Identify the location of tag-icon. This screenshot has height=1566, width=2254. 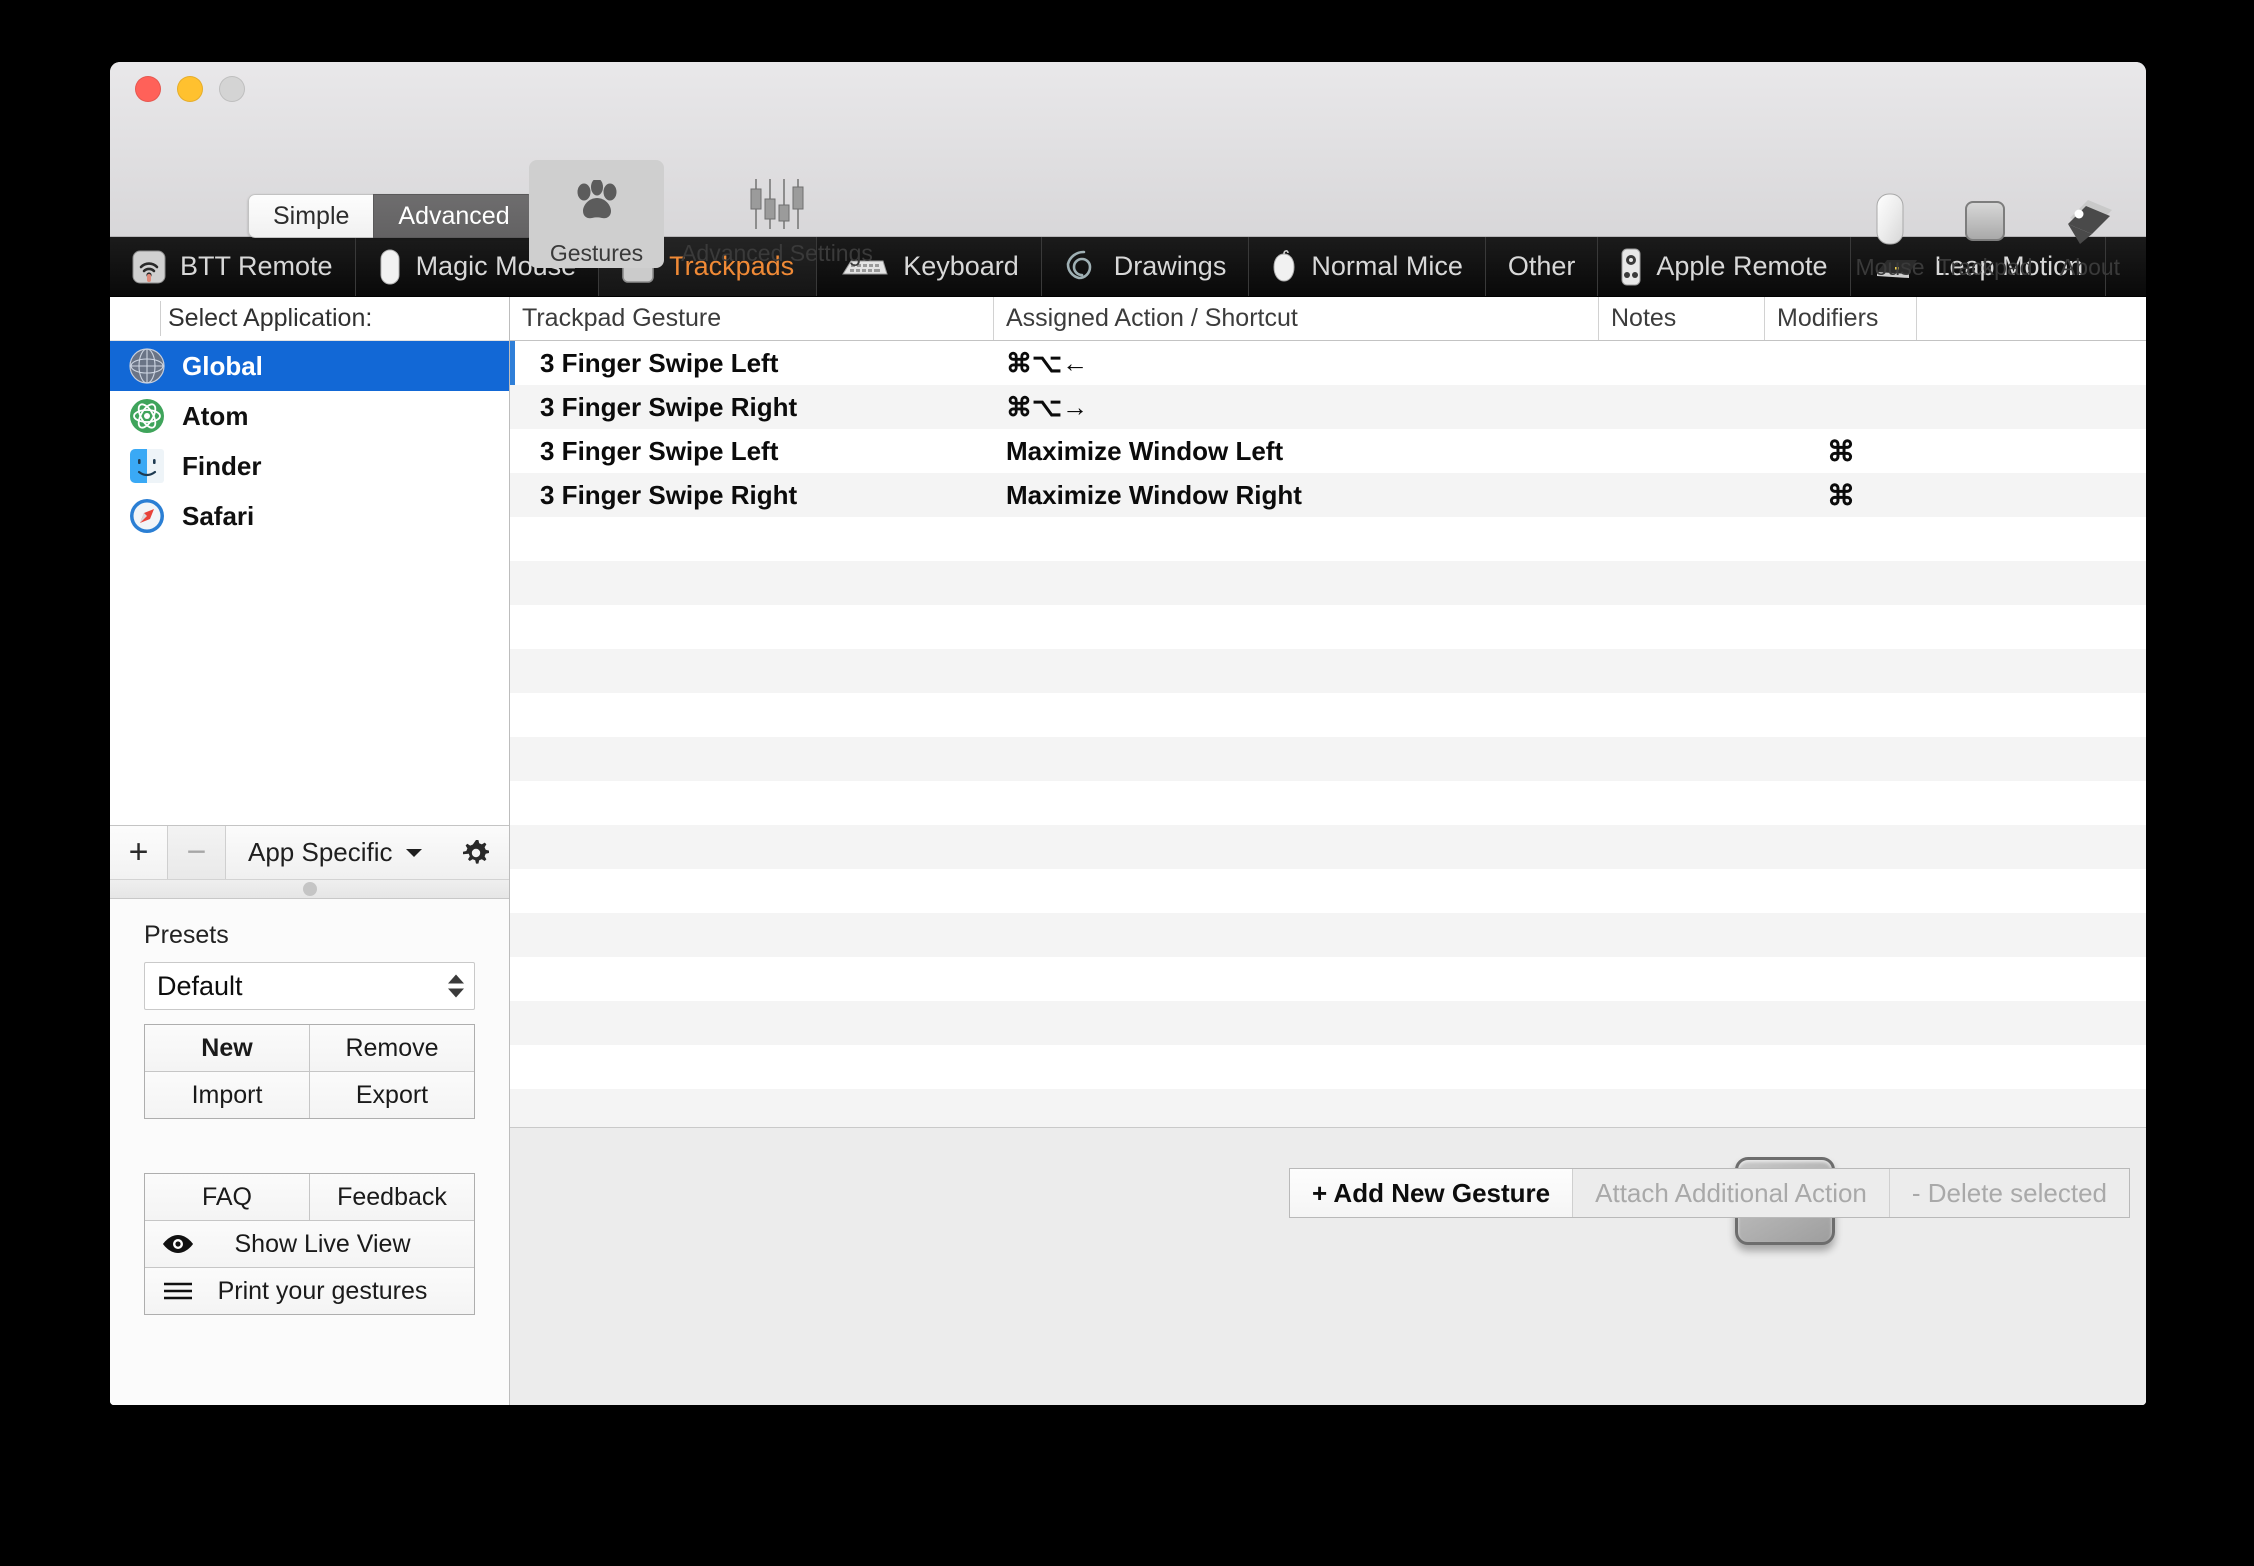
(2090, 217).